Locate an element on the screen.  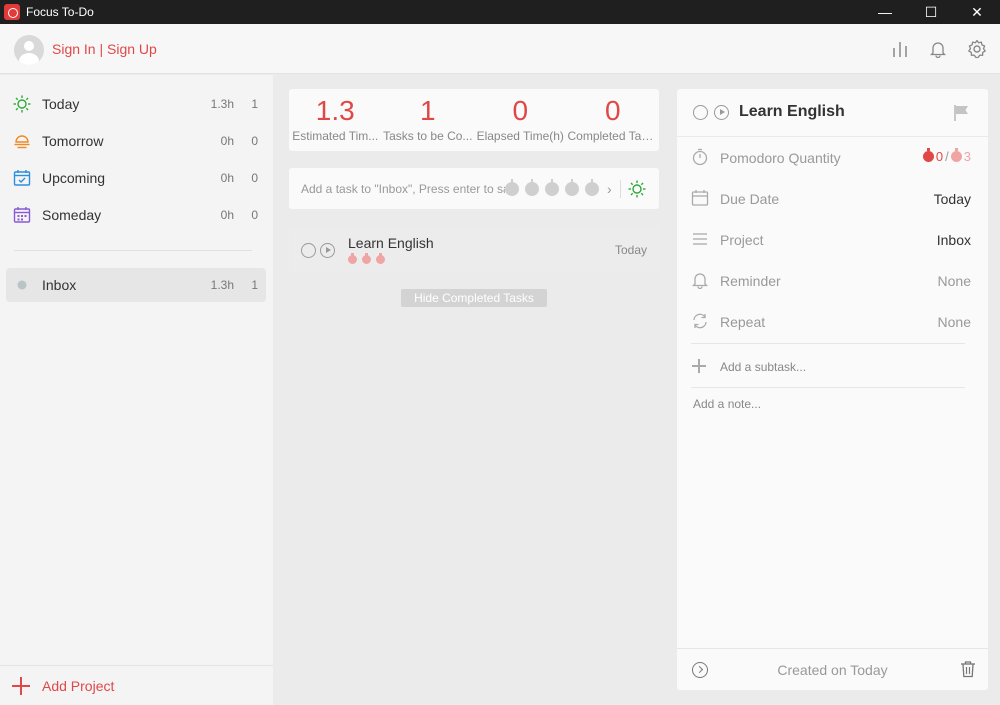
stat-value: 0 is located at coordinates (612, 110).